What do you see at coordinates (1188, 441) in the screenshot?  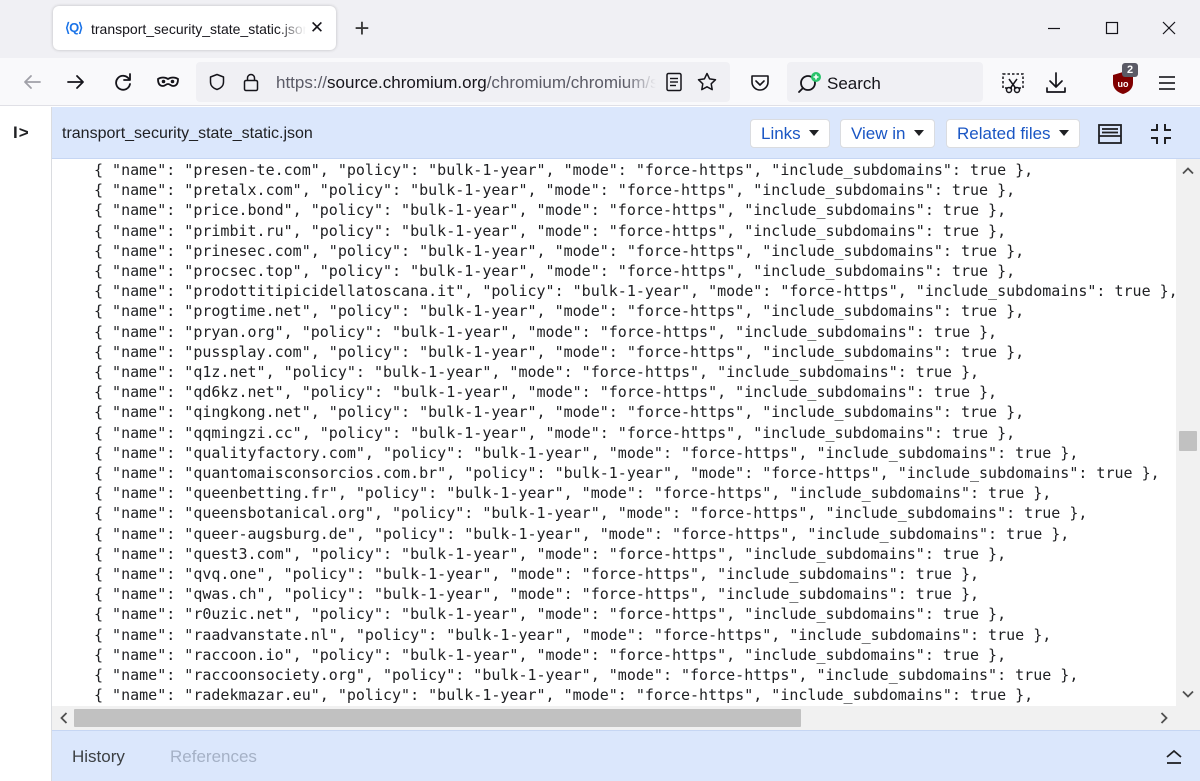 I see `vertical-scrollbar-thumb` at bounding box center [1188, 441].